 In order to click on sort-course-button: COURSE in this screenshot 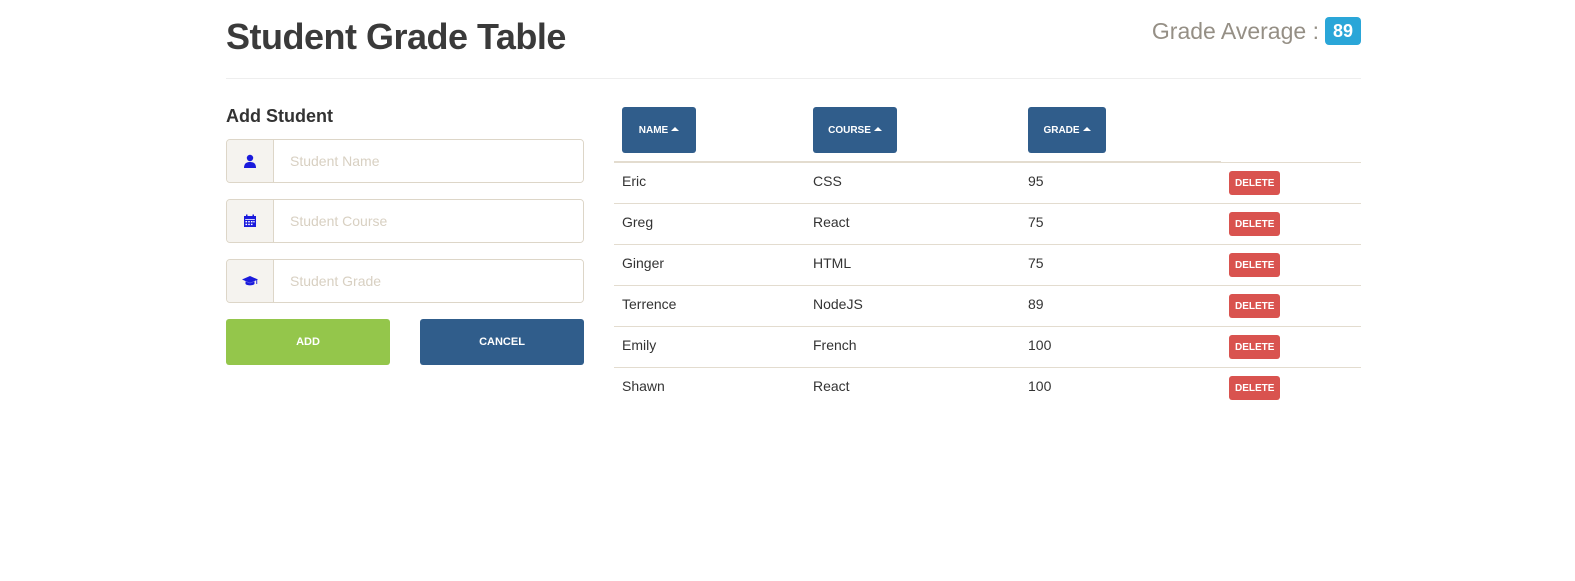, I will do `click(855, 130)`.